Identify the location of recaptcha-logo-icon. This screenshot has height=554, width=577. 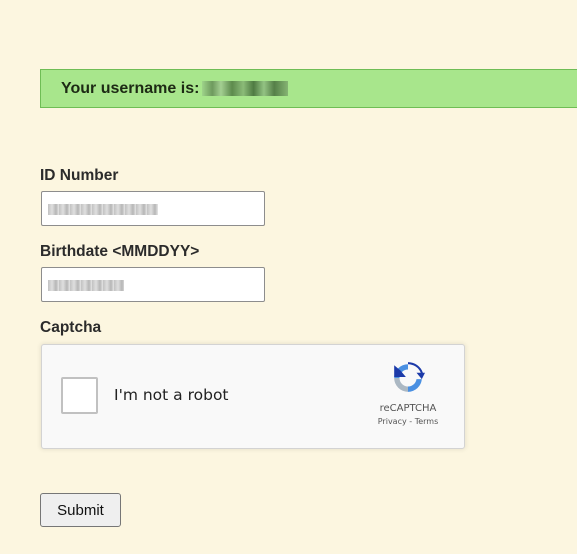
(409, 377).